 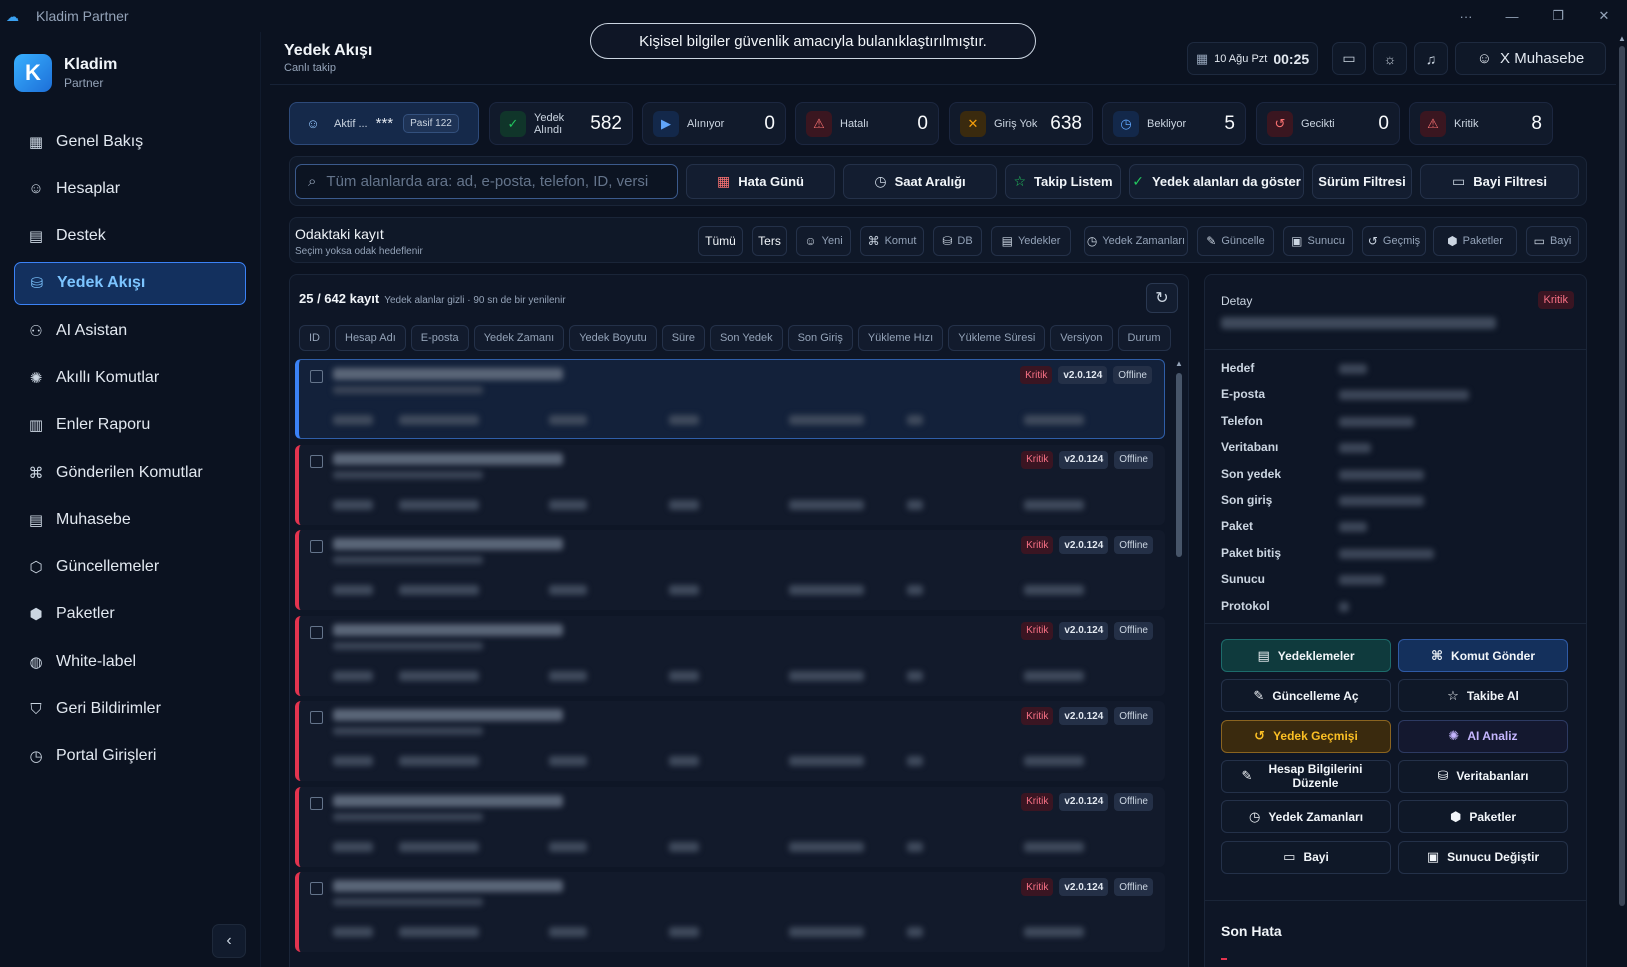 I want to click on sidebar-item-yedek-akışı: ⛁ Yedek Akışı, so click(x=130, y=283).